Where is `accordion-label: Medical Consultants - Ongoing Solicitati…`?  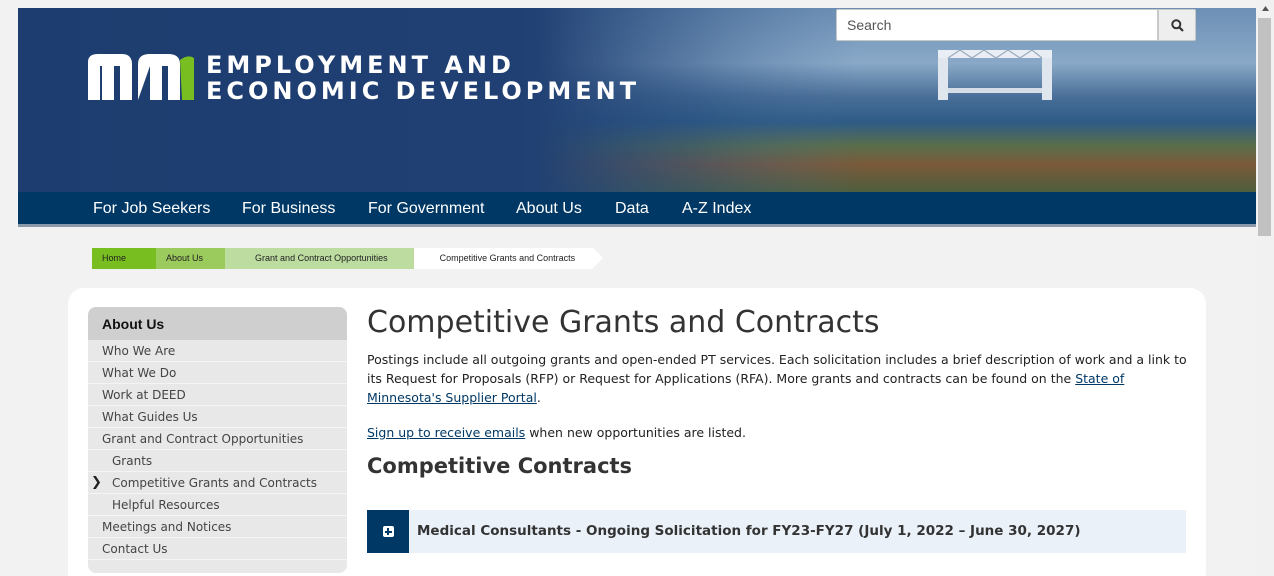 accordion-label: Medical Consultants - Ongoing Solicitati… is located at coordinates (749, 531).